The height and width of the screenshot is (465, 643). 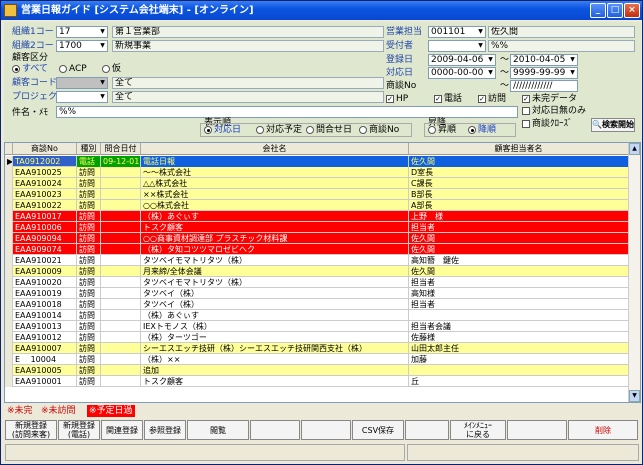 I want to click on table-row: EAA910021 訪問 タツベイモマトリタツ（株） 高知簪 鍵佐, so click(x=317, y=260).